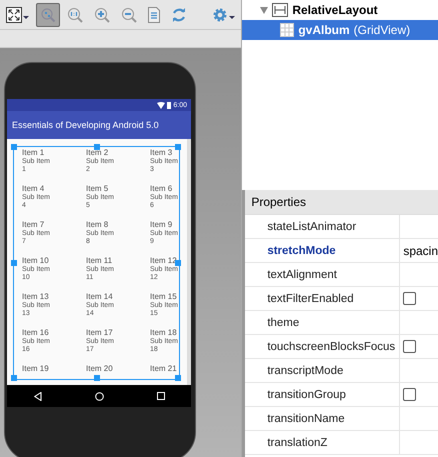 Image resolution: width=438 pixels, height=457 pixels. What do you see at coordinates (99, 260) in the screenshot?
I see `grid-item-title: Item 11` at bounding box center [99, 260].